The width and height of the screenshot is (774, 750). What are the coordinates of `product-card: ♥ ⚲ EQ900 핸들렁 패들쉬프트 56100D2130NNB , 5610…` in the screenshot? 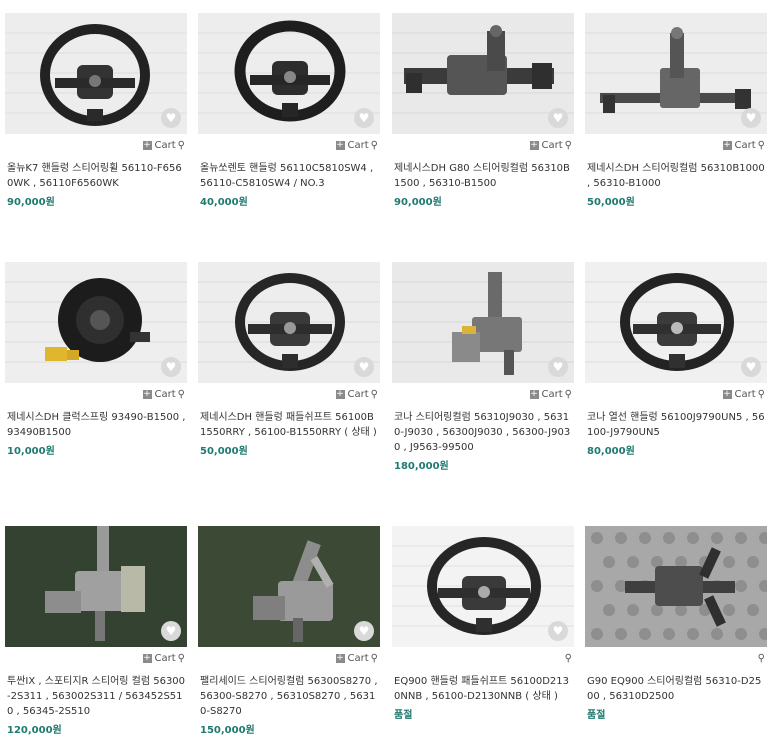 It's located at (483, 623).